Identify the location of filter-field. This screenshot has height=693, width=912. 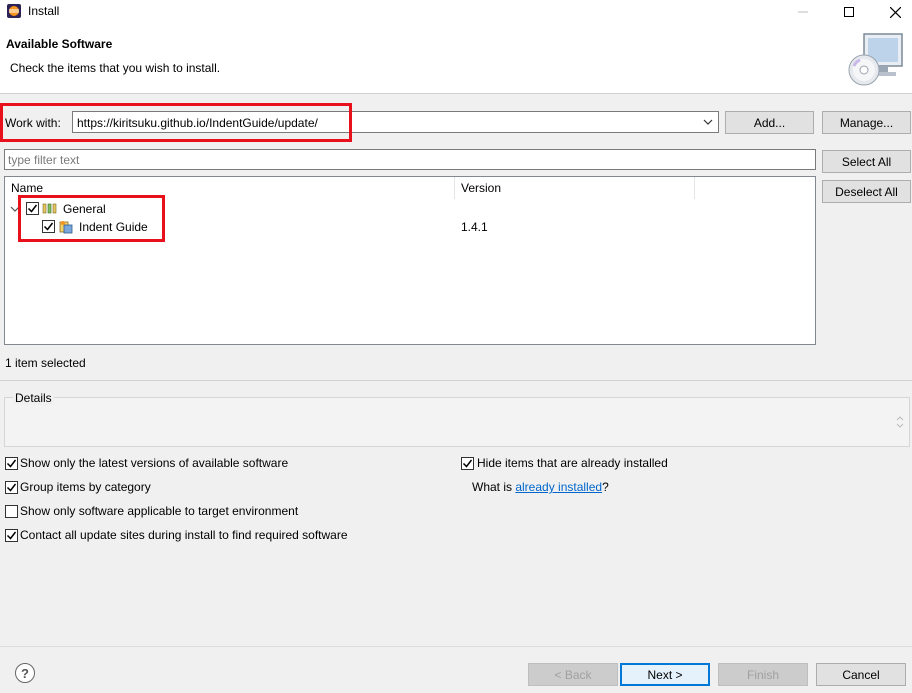
(410, 159).